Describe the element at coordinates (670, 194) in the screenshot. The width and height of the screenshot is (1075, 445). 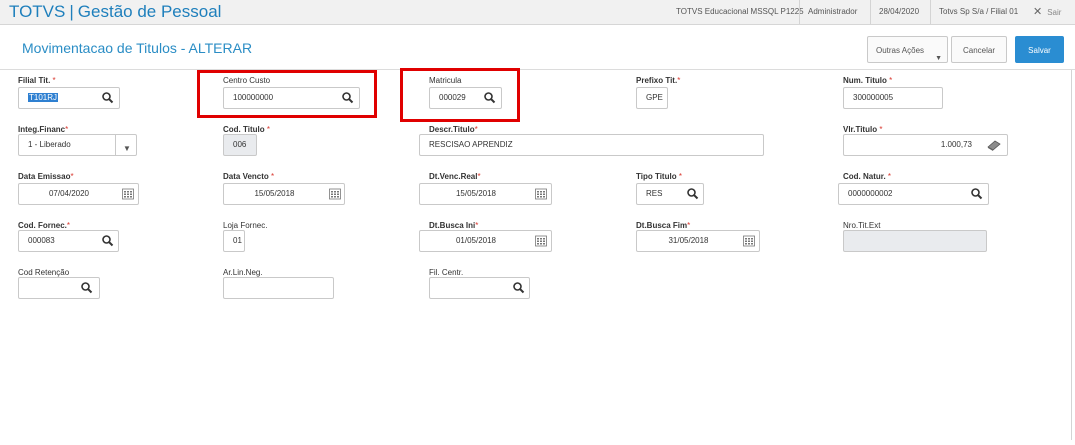
I see `tipo-titulo-field: RES` at that location.